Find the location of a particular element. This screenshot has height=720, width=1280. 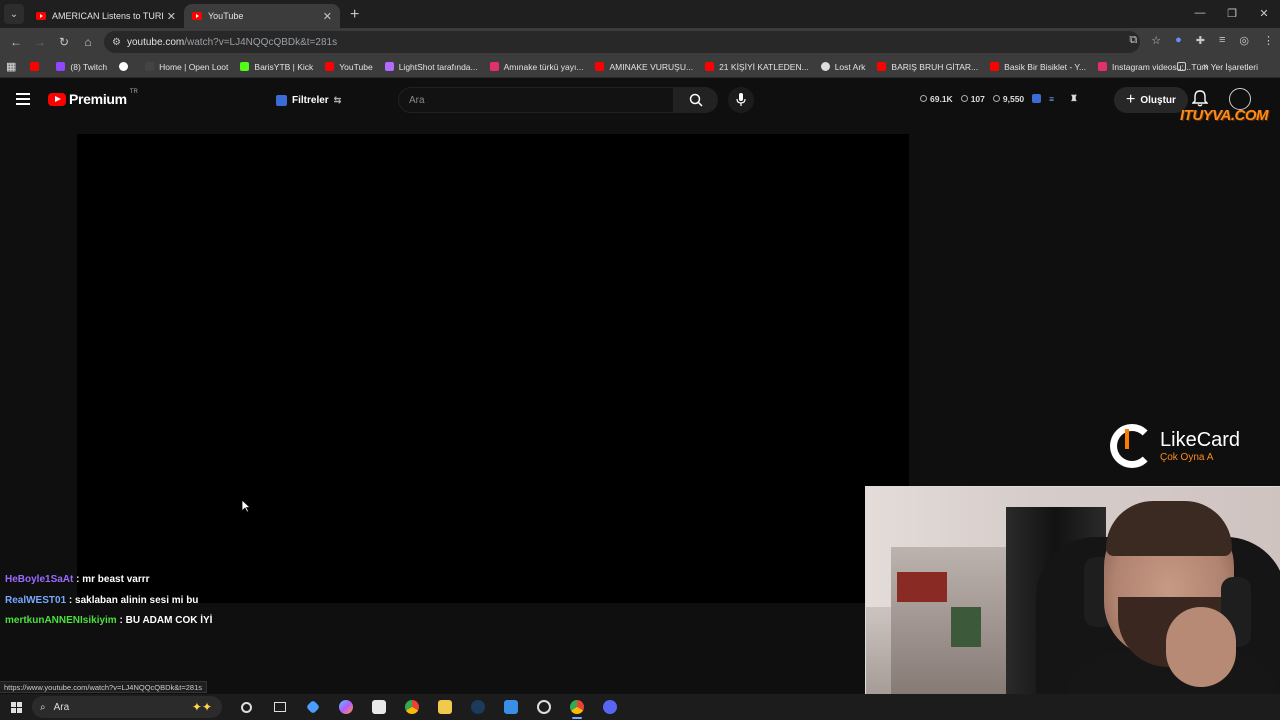

store-icon is located at coordinates (378, 707).